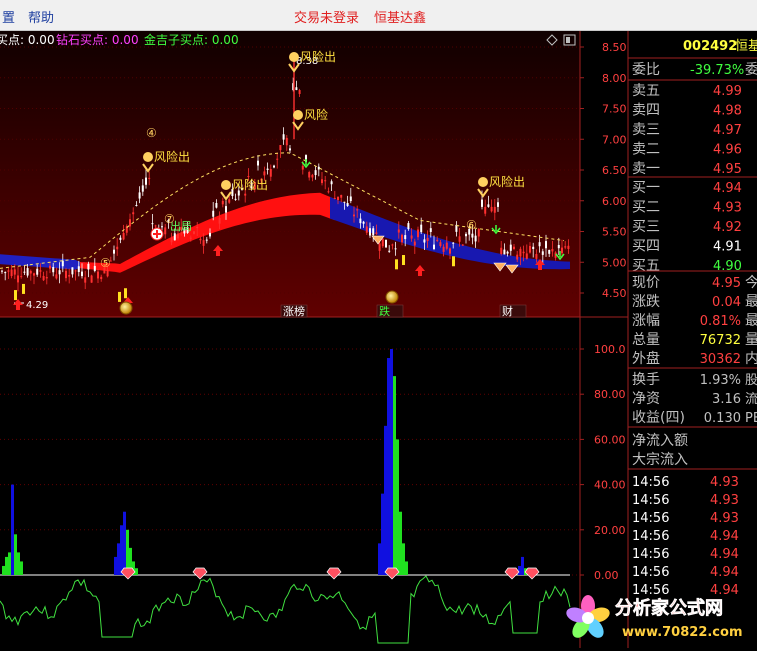 Image resolution: width=757 pixels, height=651 pixels. Describe the element at coordinates (727, 266) in the screenshot. I see `bid-price: 4.90` at that location.